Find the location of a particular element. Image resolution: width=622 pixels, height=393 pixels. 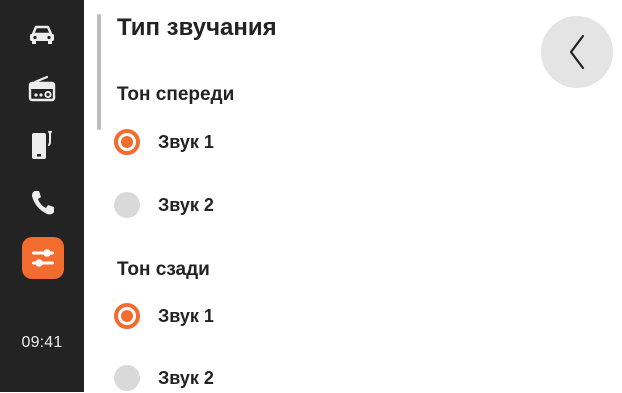

nav-item-radio is located at coordinates (42, 89).